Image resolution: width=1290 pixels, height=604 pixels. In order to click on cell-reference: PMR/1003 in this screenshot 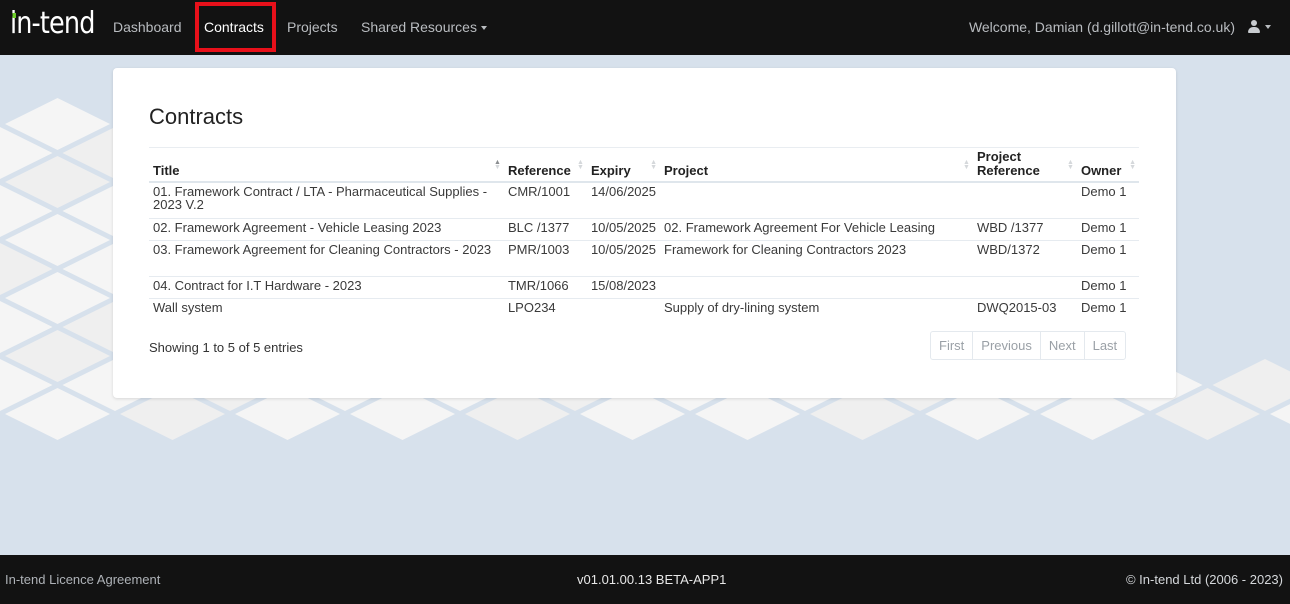, I will do `click(545, 257)`.